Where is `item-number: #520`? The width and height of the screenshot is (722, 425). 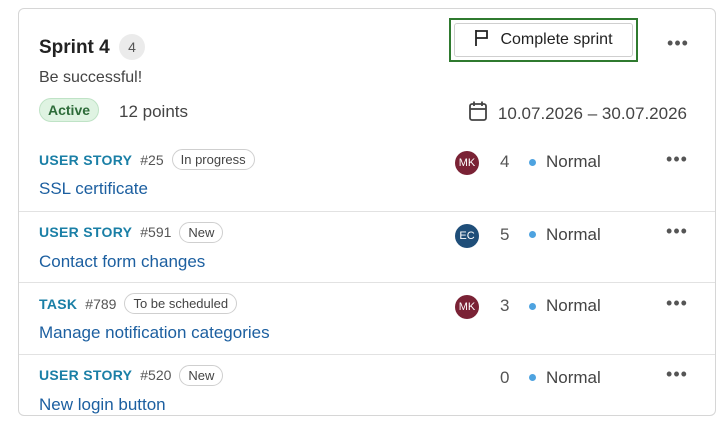 item-number: #520 is located at coordinates (156, 375).